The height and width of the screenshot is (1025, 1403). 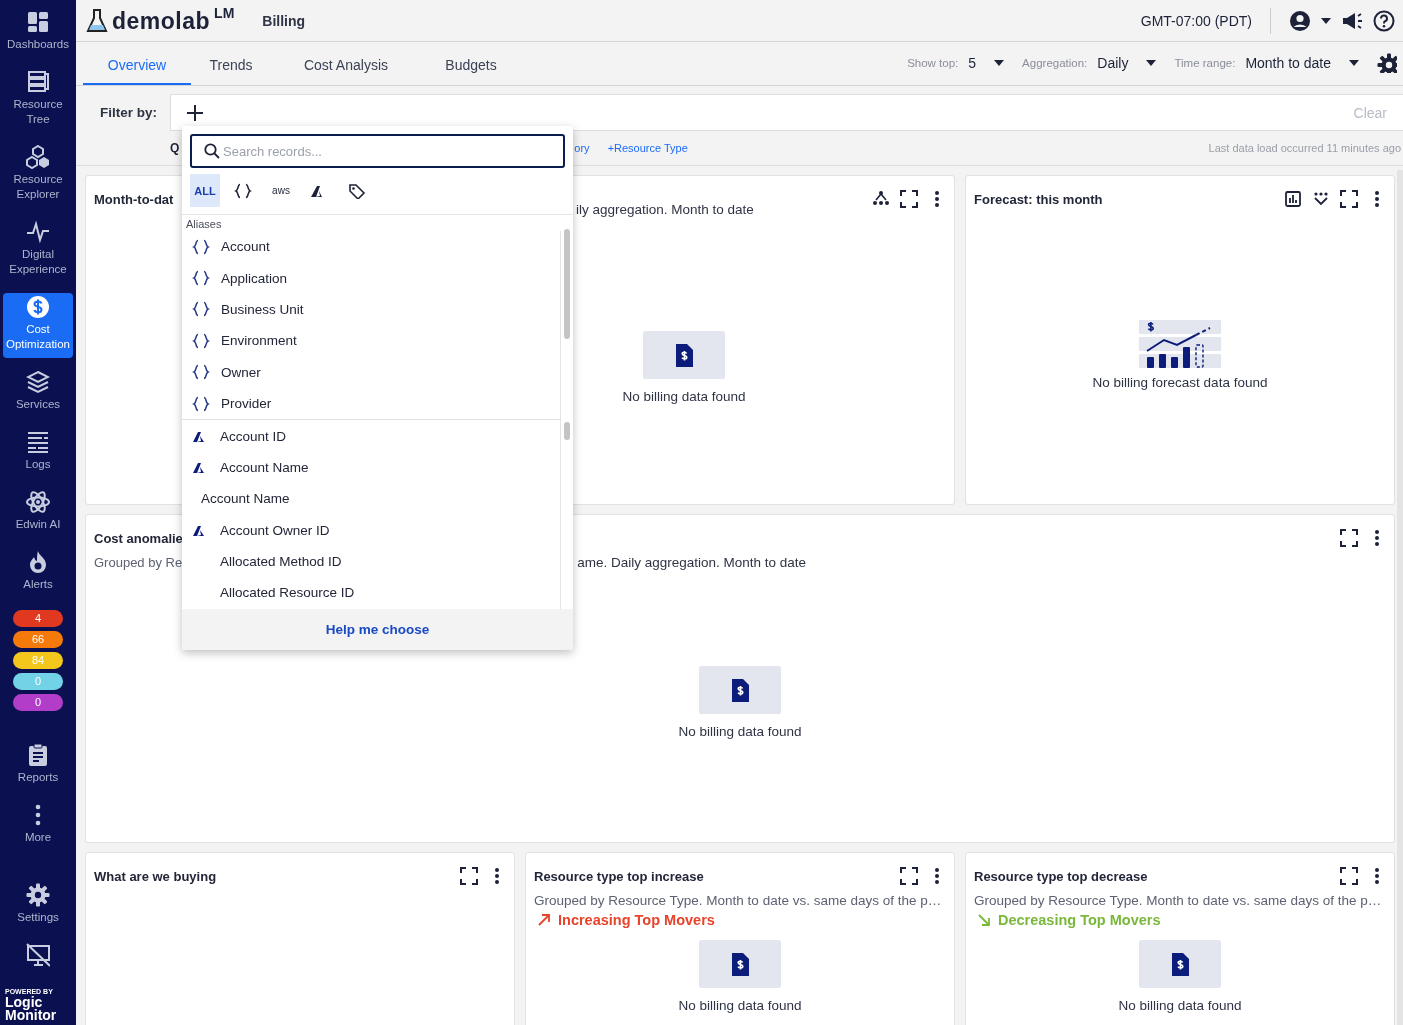 What do you see at coordinates (231, 71) in the screenshot?
I see `tab: Trends` at bounding box center [231, 71].